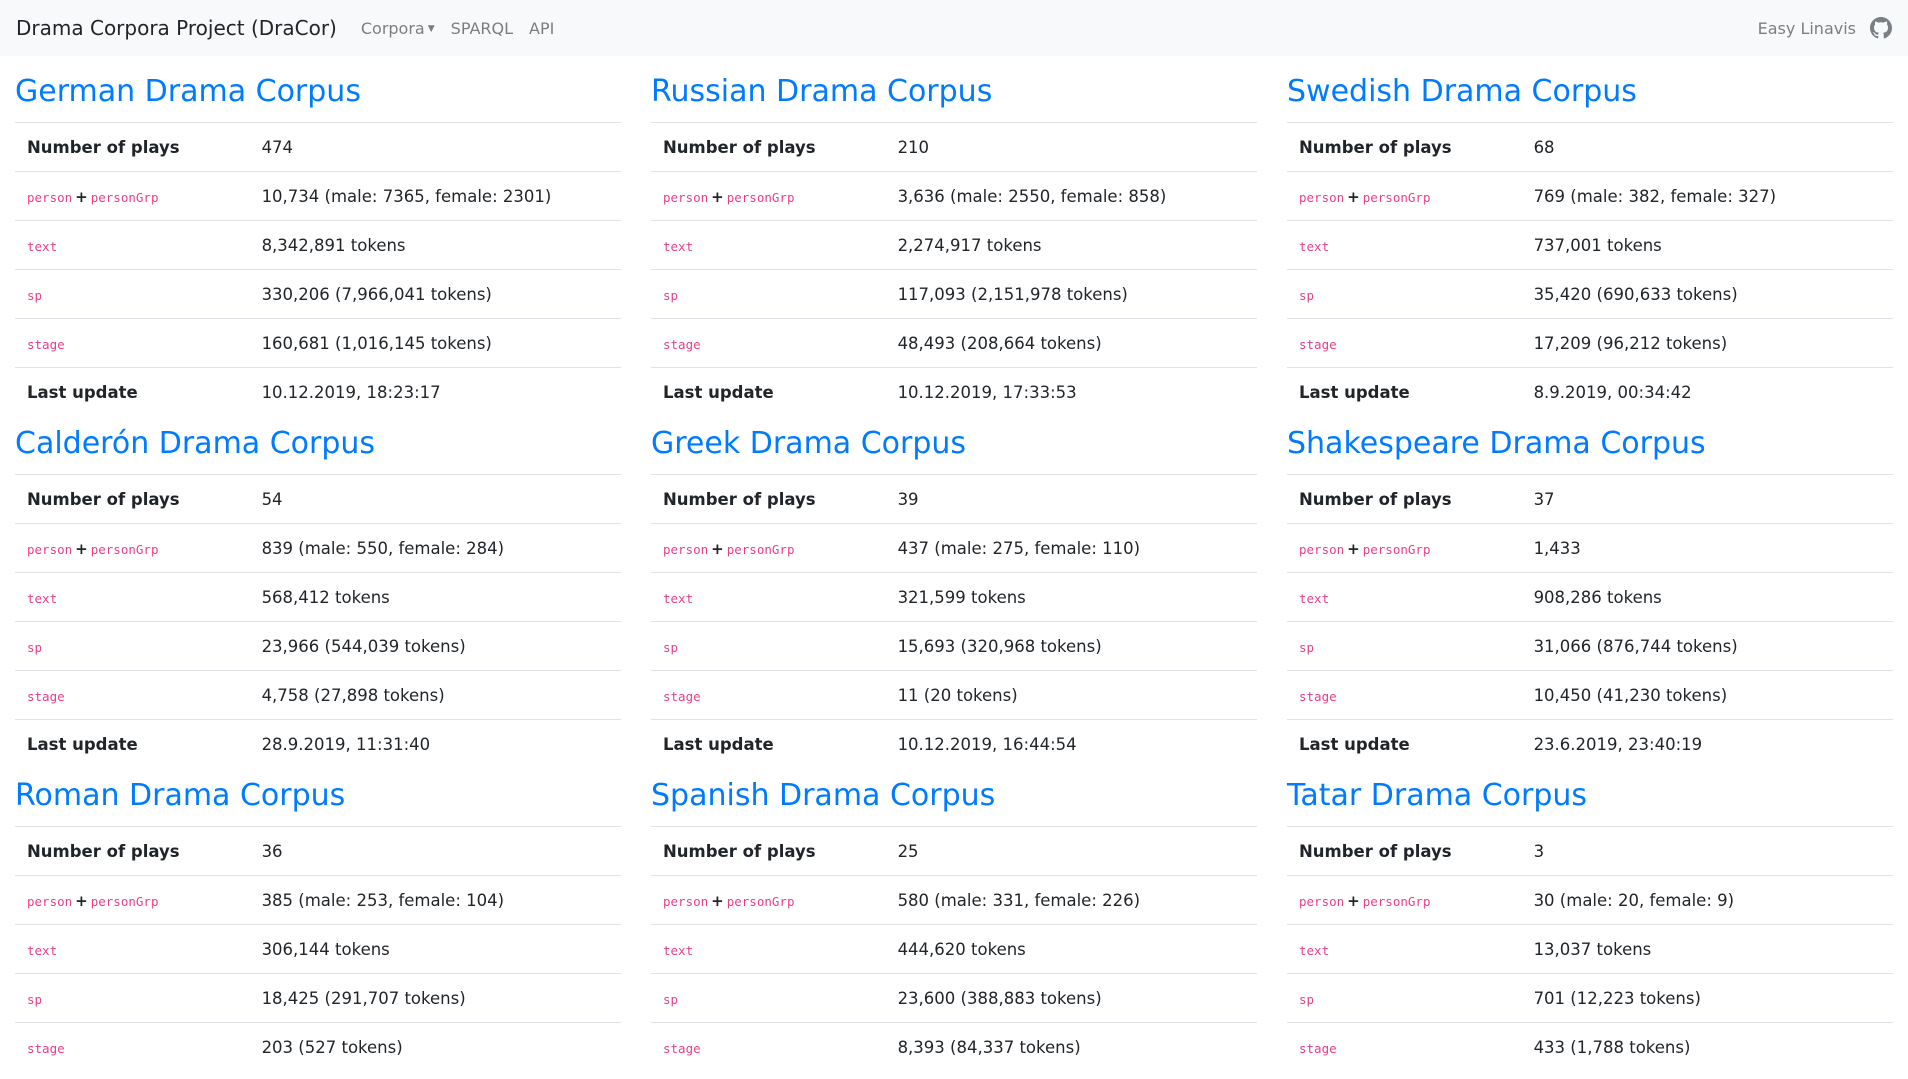 The height and width of the screenshot is (1079, 1908). Describe the element at coordinates (541, 28) in the screenshot. I see `nav-api-link: API` at that location.